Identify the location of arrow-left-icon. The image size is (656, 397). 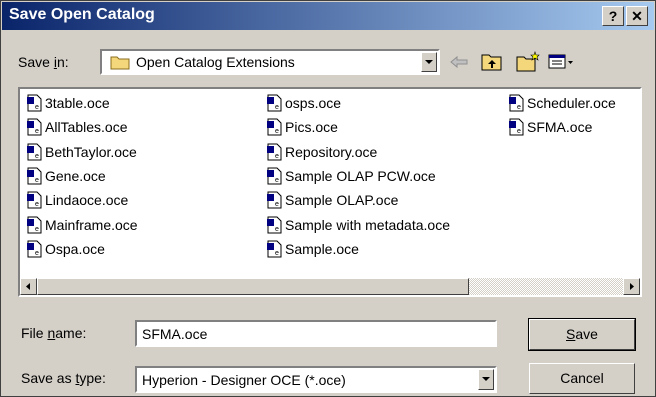
(28, 286).